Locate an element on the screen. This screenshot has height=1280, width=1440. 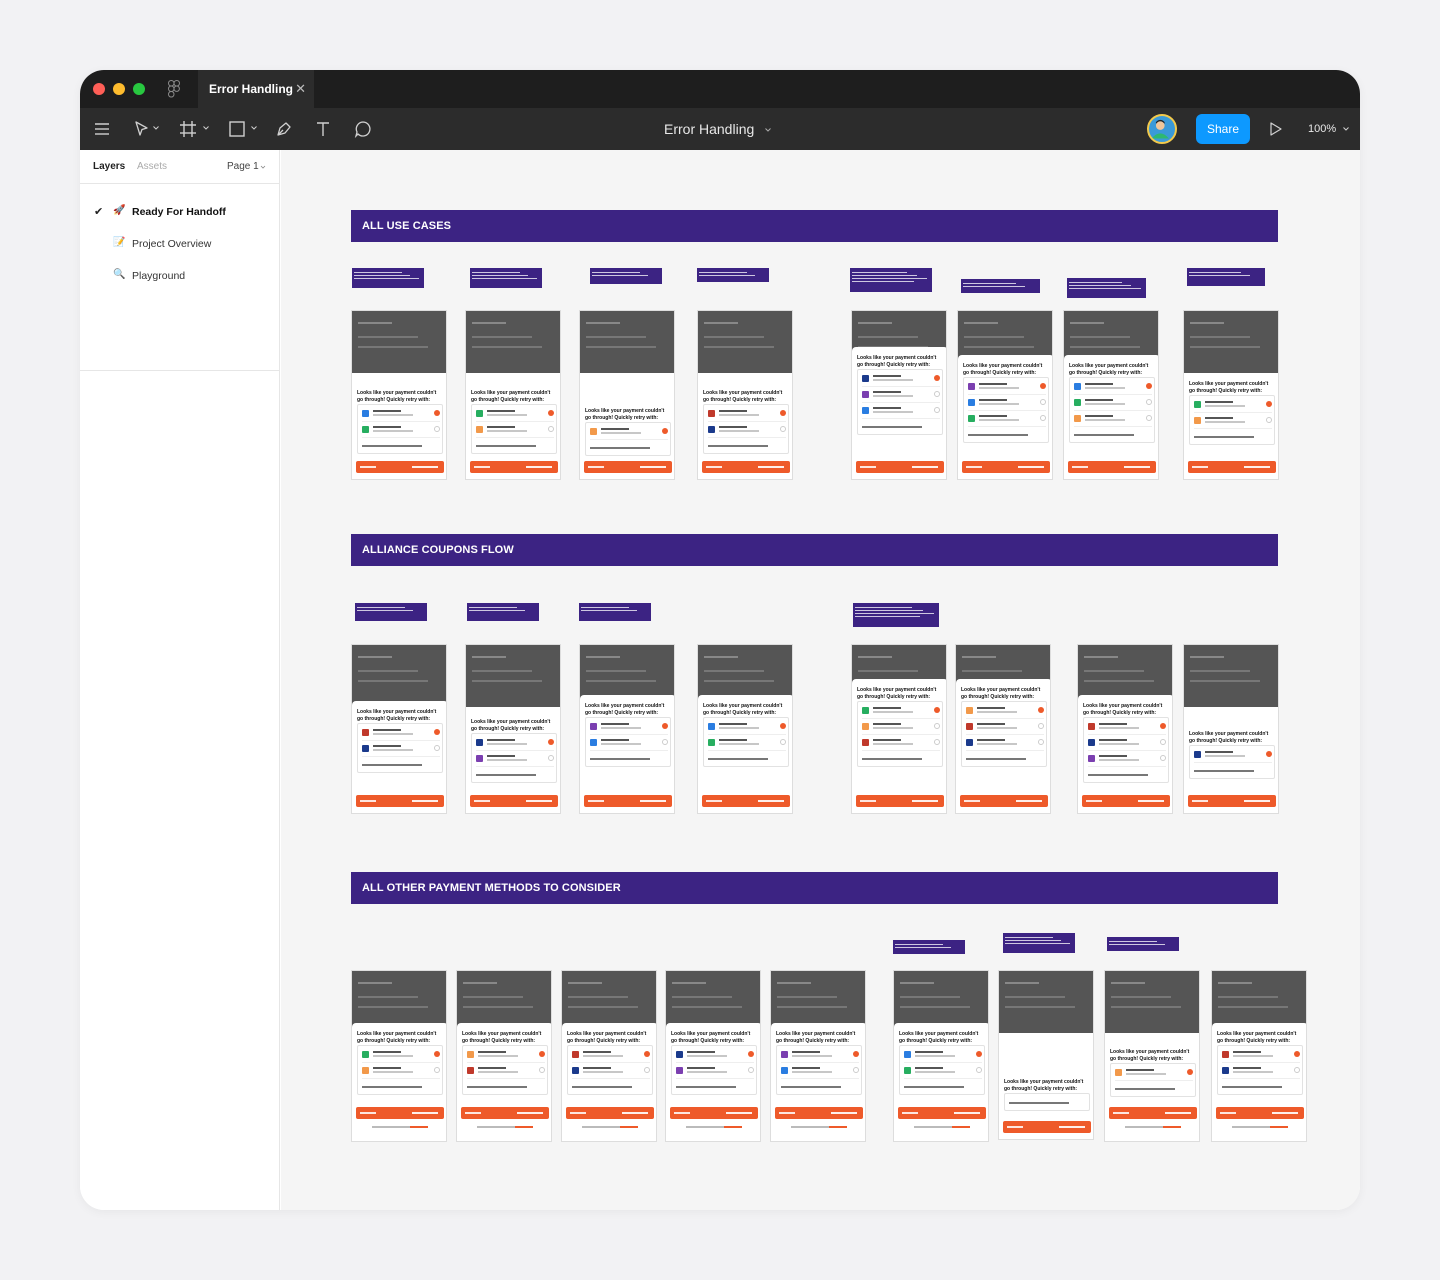
page-item-playground: 🔍 Playground is located at coordinates (180, 276).